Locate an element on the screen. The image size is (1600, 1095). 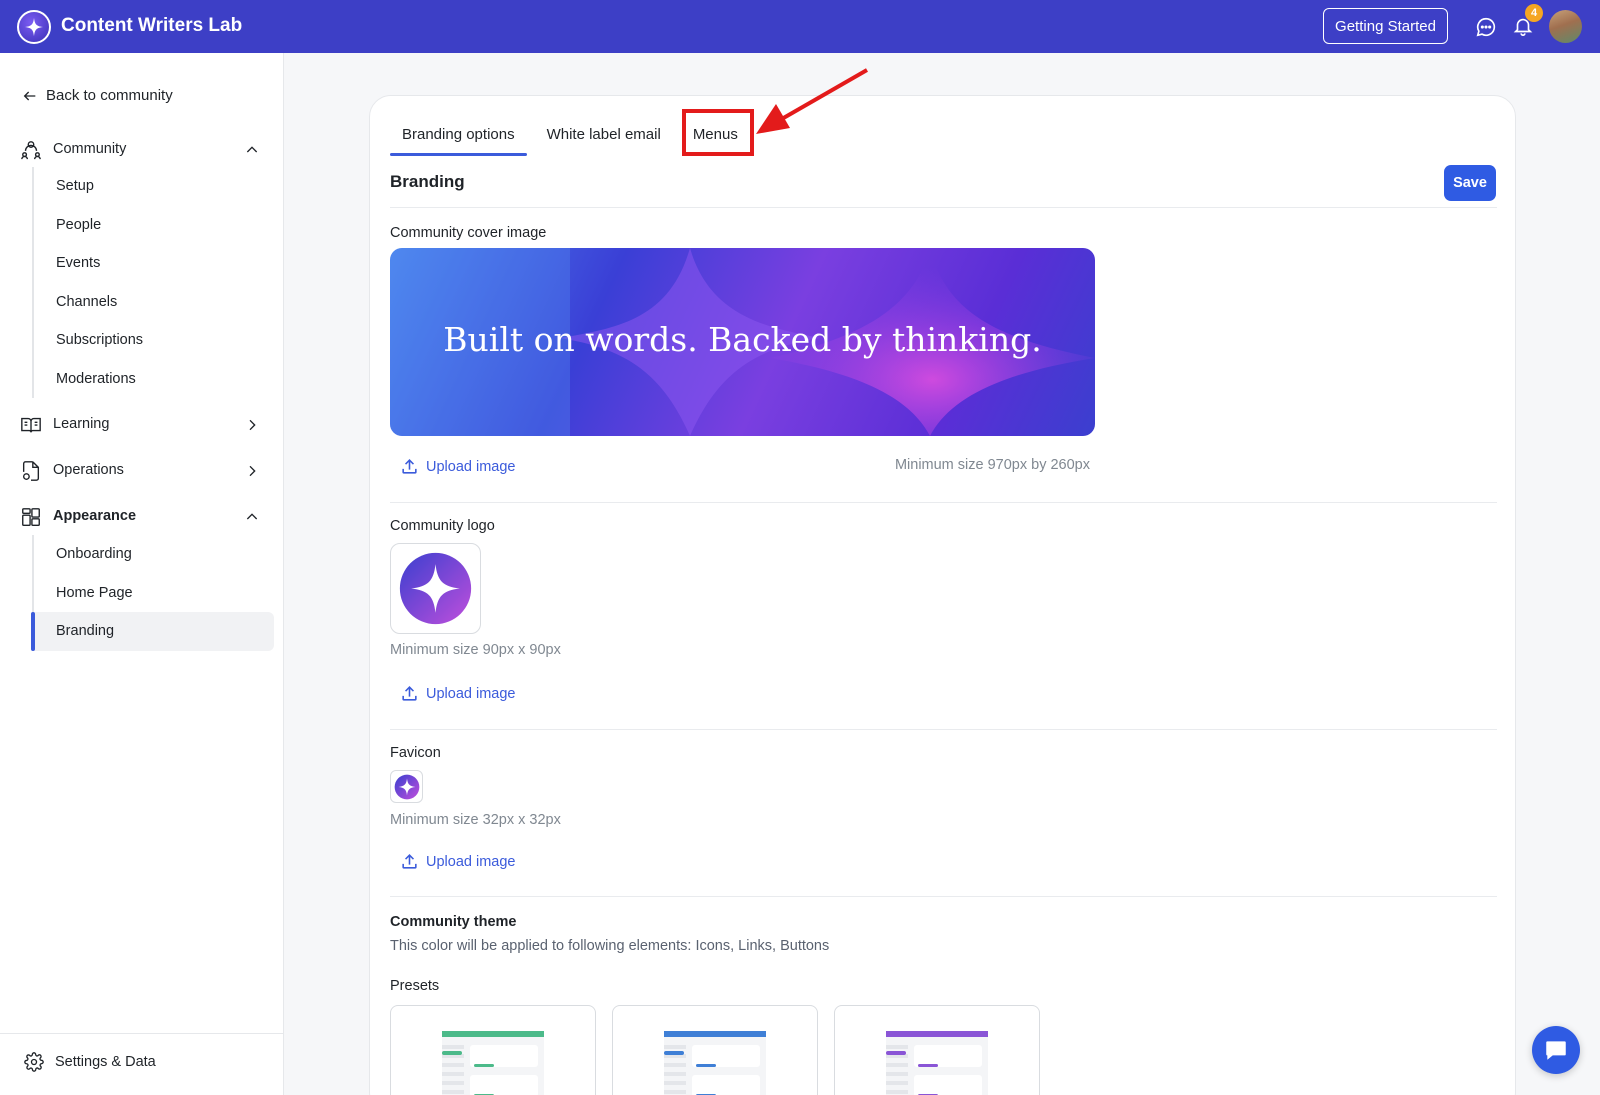
star-favicon-icon is located at coordinates (406, 786).